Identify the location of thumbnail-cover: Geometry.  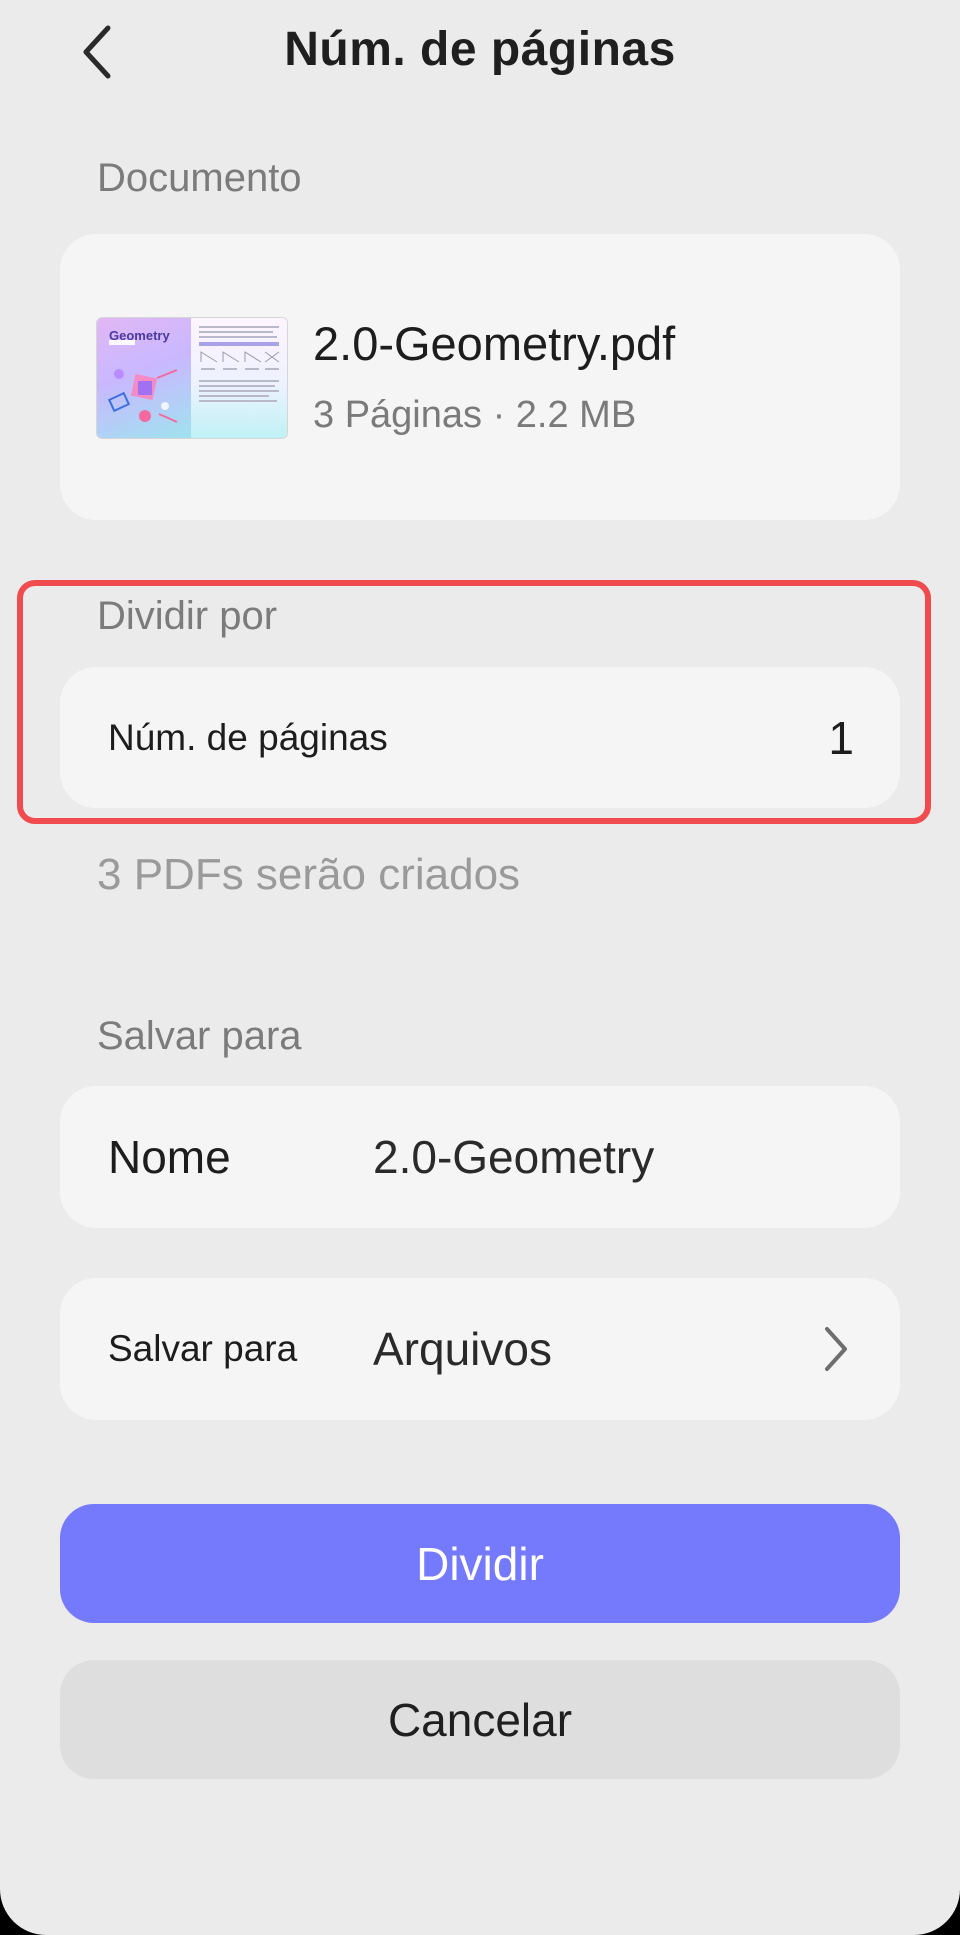
(144, 378).